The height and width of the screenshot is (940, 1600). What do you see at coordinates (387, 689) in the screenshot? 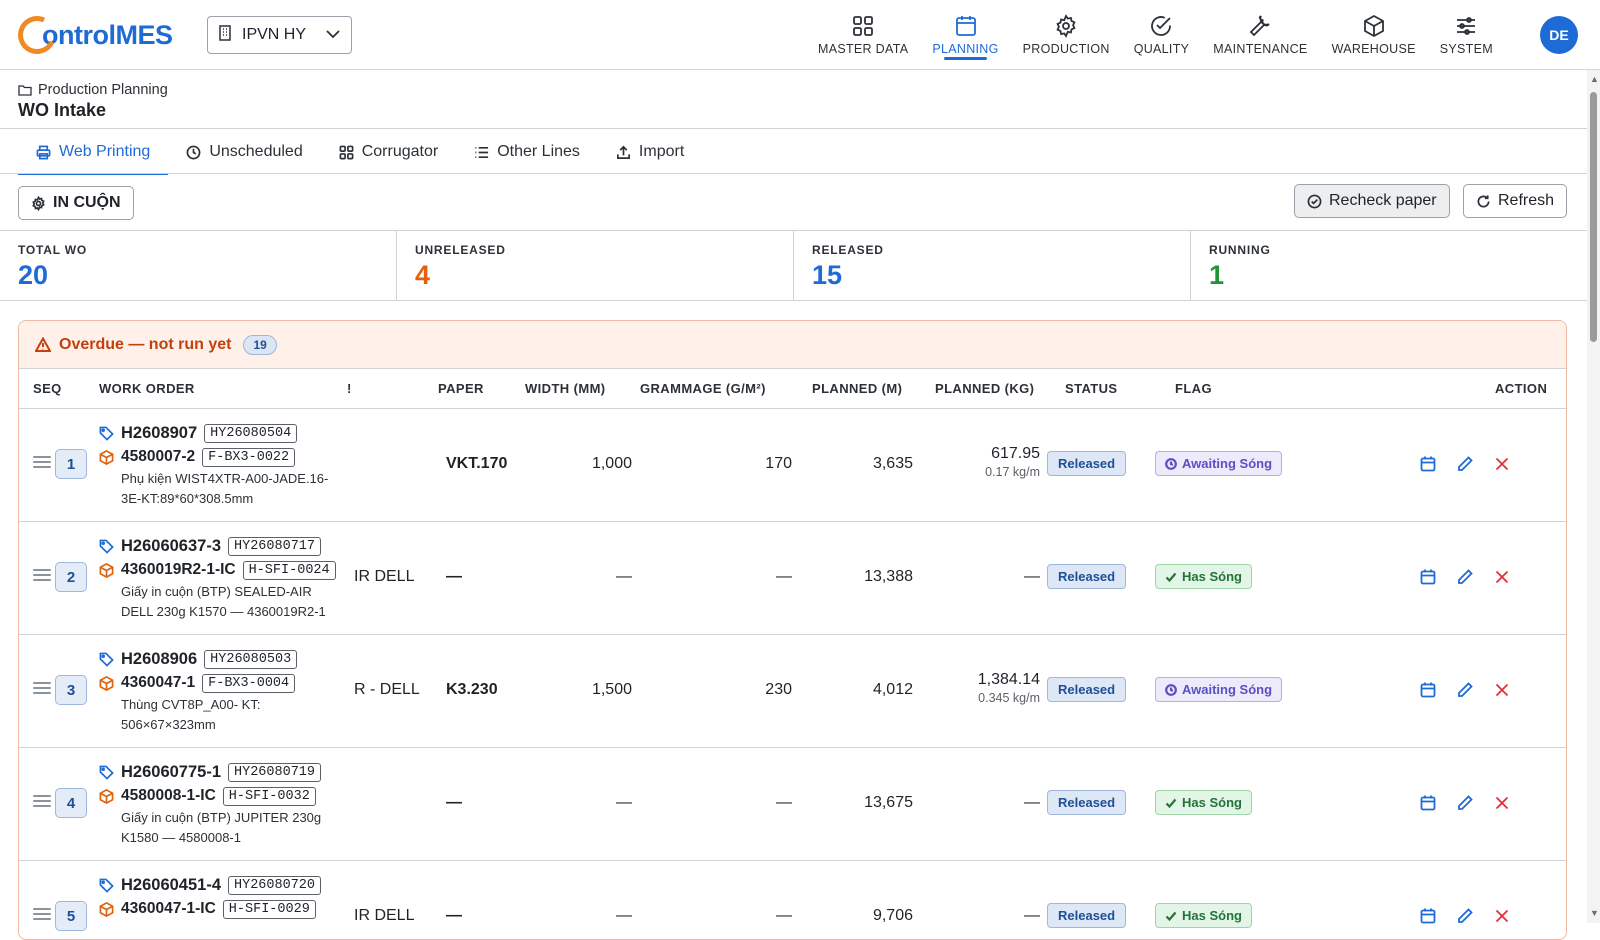
I see `customer-cell: R - DELL` at bounding box center [387, 689].